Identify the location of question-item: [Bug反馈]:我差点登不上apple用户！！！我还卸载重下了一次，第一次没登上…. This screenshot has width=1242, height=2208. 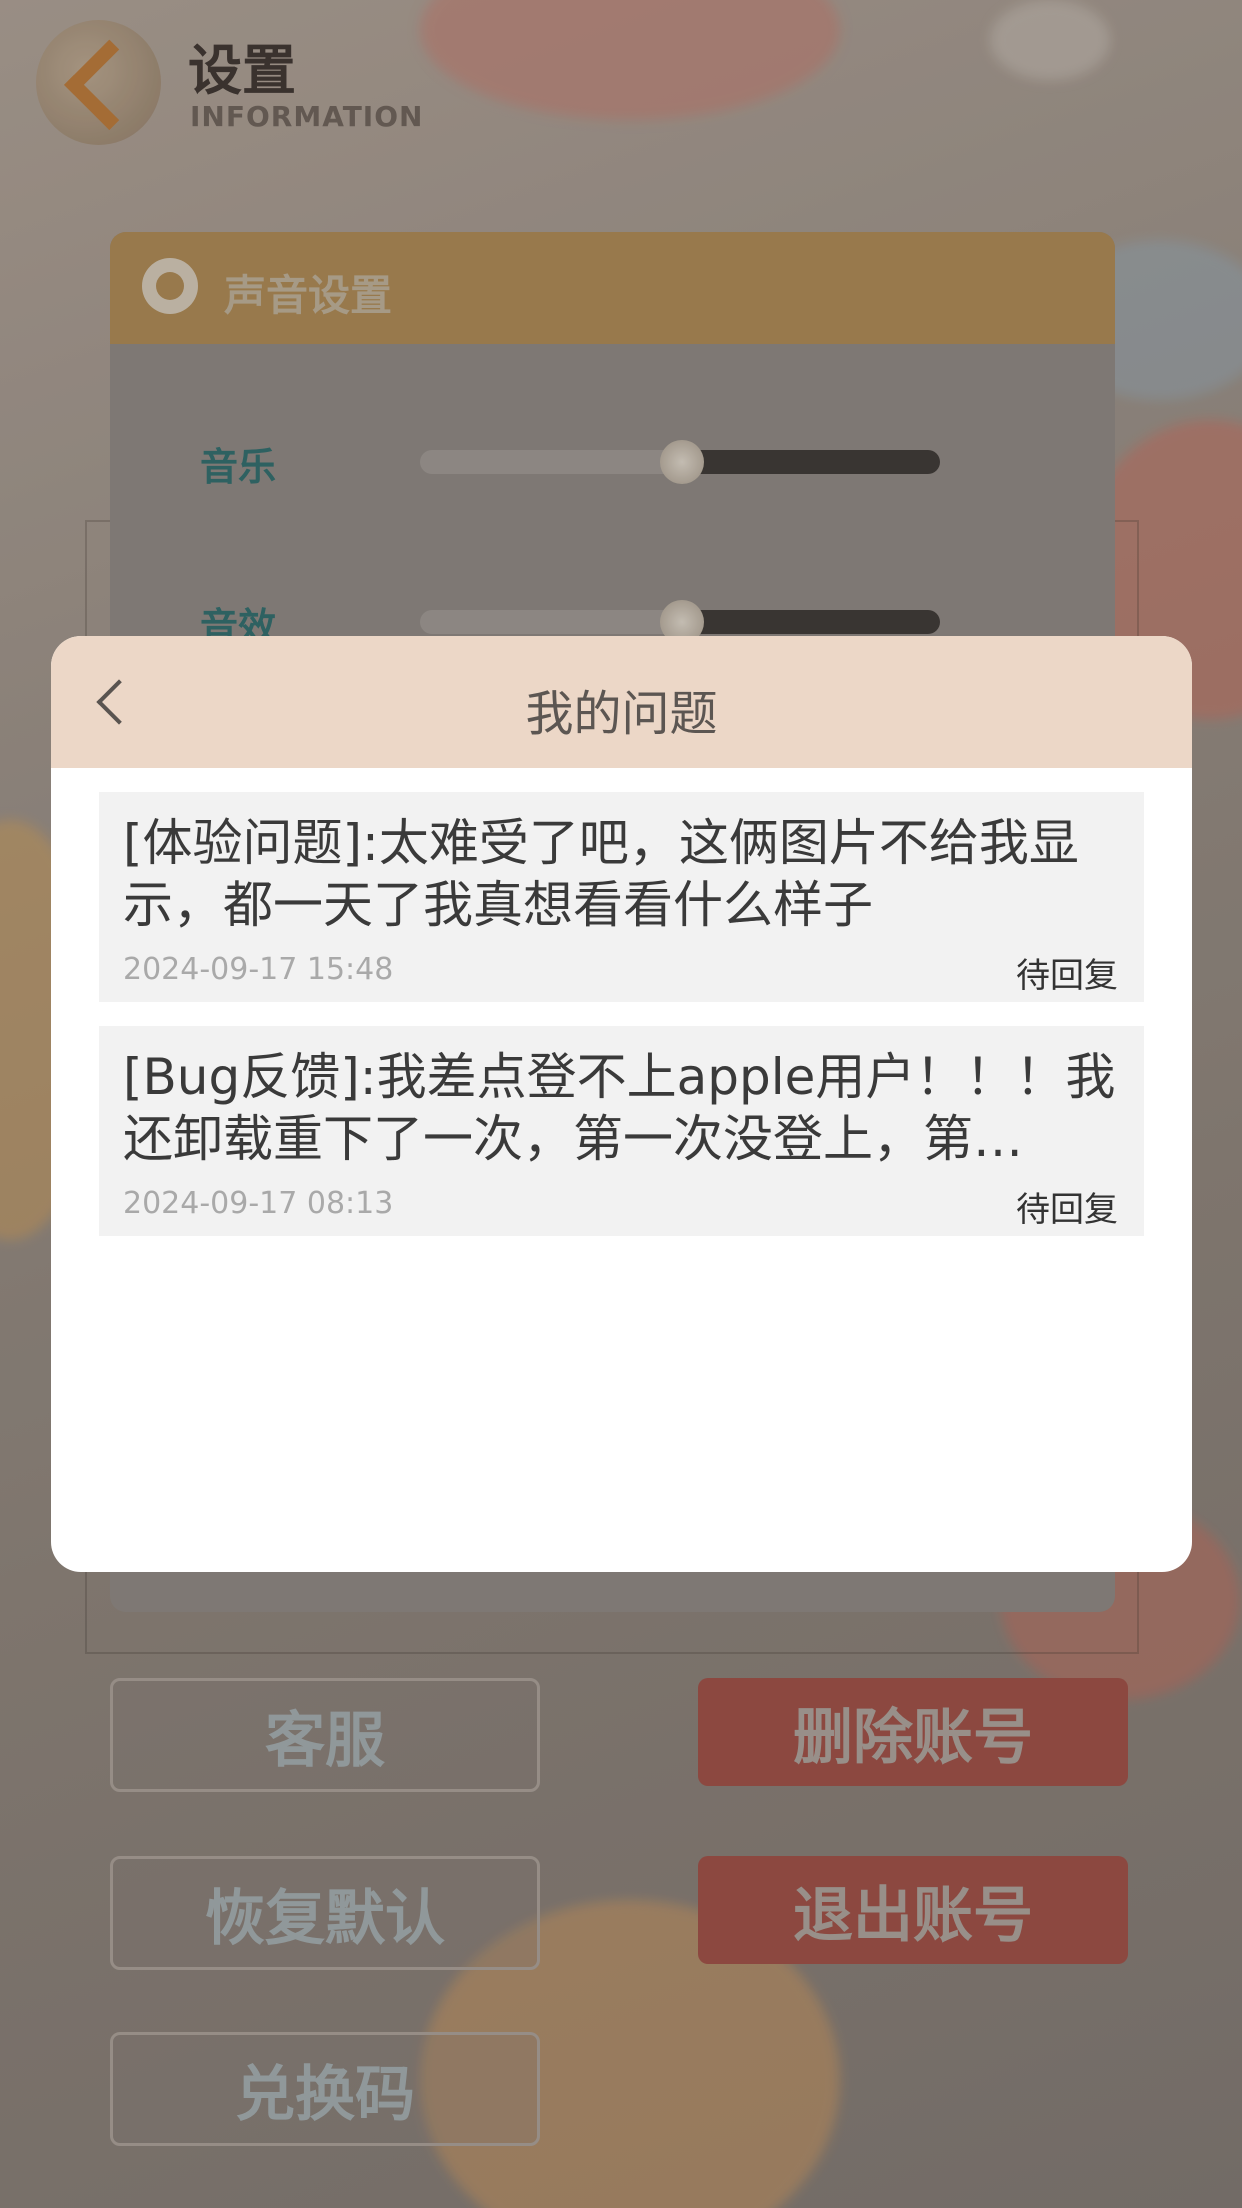
(621, 1131).